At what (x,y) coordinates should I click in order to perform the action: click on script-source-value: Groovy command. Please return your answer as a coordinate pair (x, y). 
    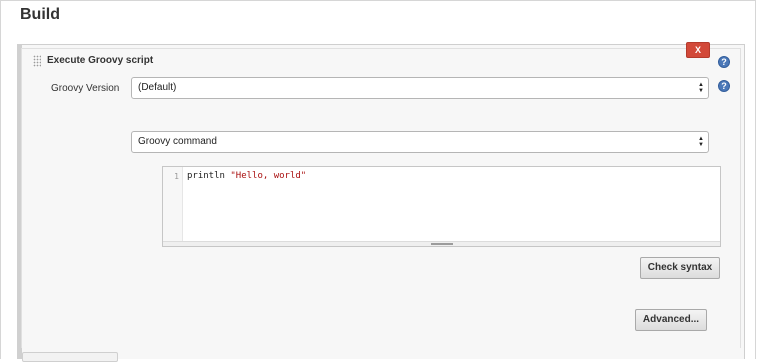
    Looking at the image, I should click on (177, 141).